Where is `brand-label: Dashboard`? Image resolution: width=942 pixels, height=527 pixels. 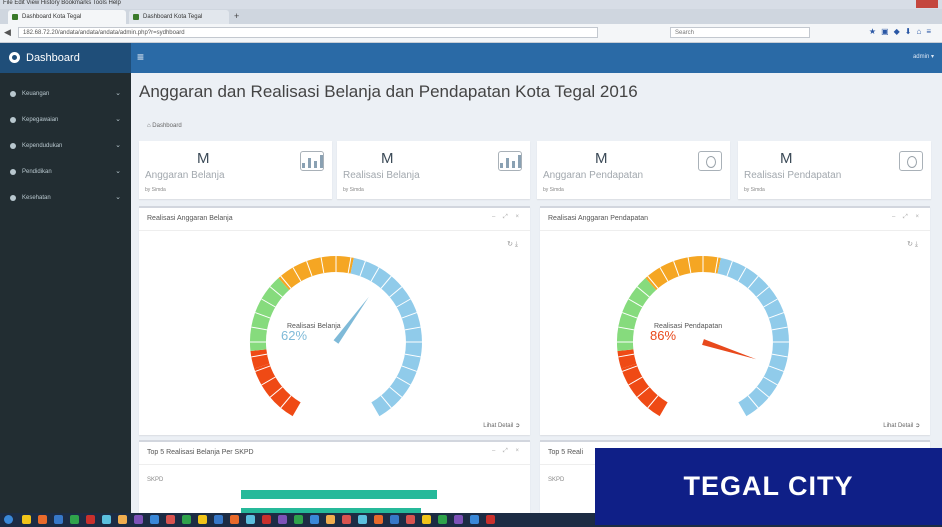 brand-label: Dashboard is located at coordinates (53, 58).